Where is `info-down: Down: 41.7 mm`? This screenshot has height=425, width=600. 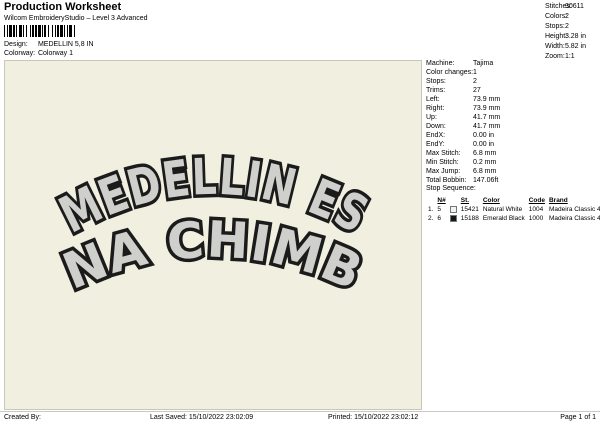 info-down: Down: 41.7 mm is located at coordinates (463, 126).